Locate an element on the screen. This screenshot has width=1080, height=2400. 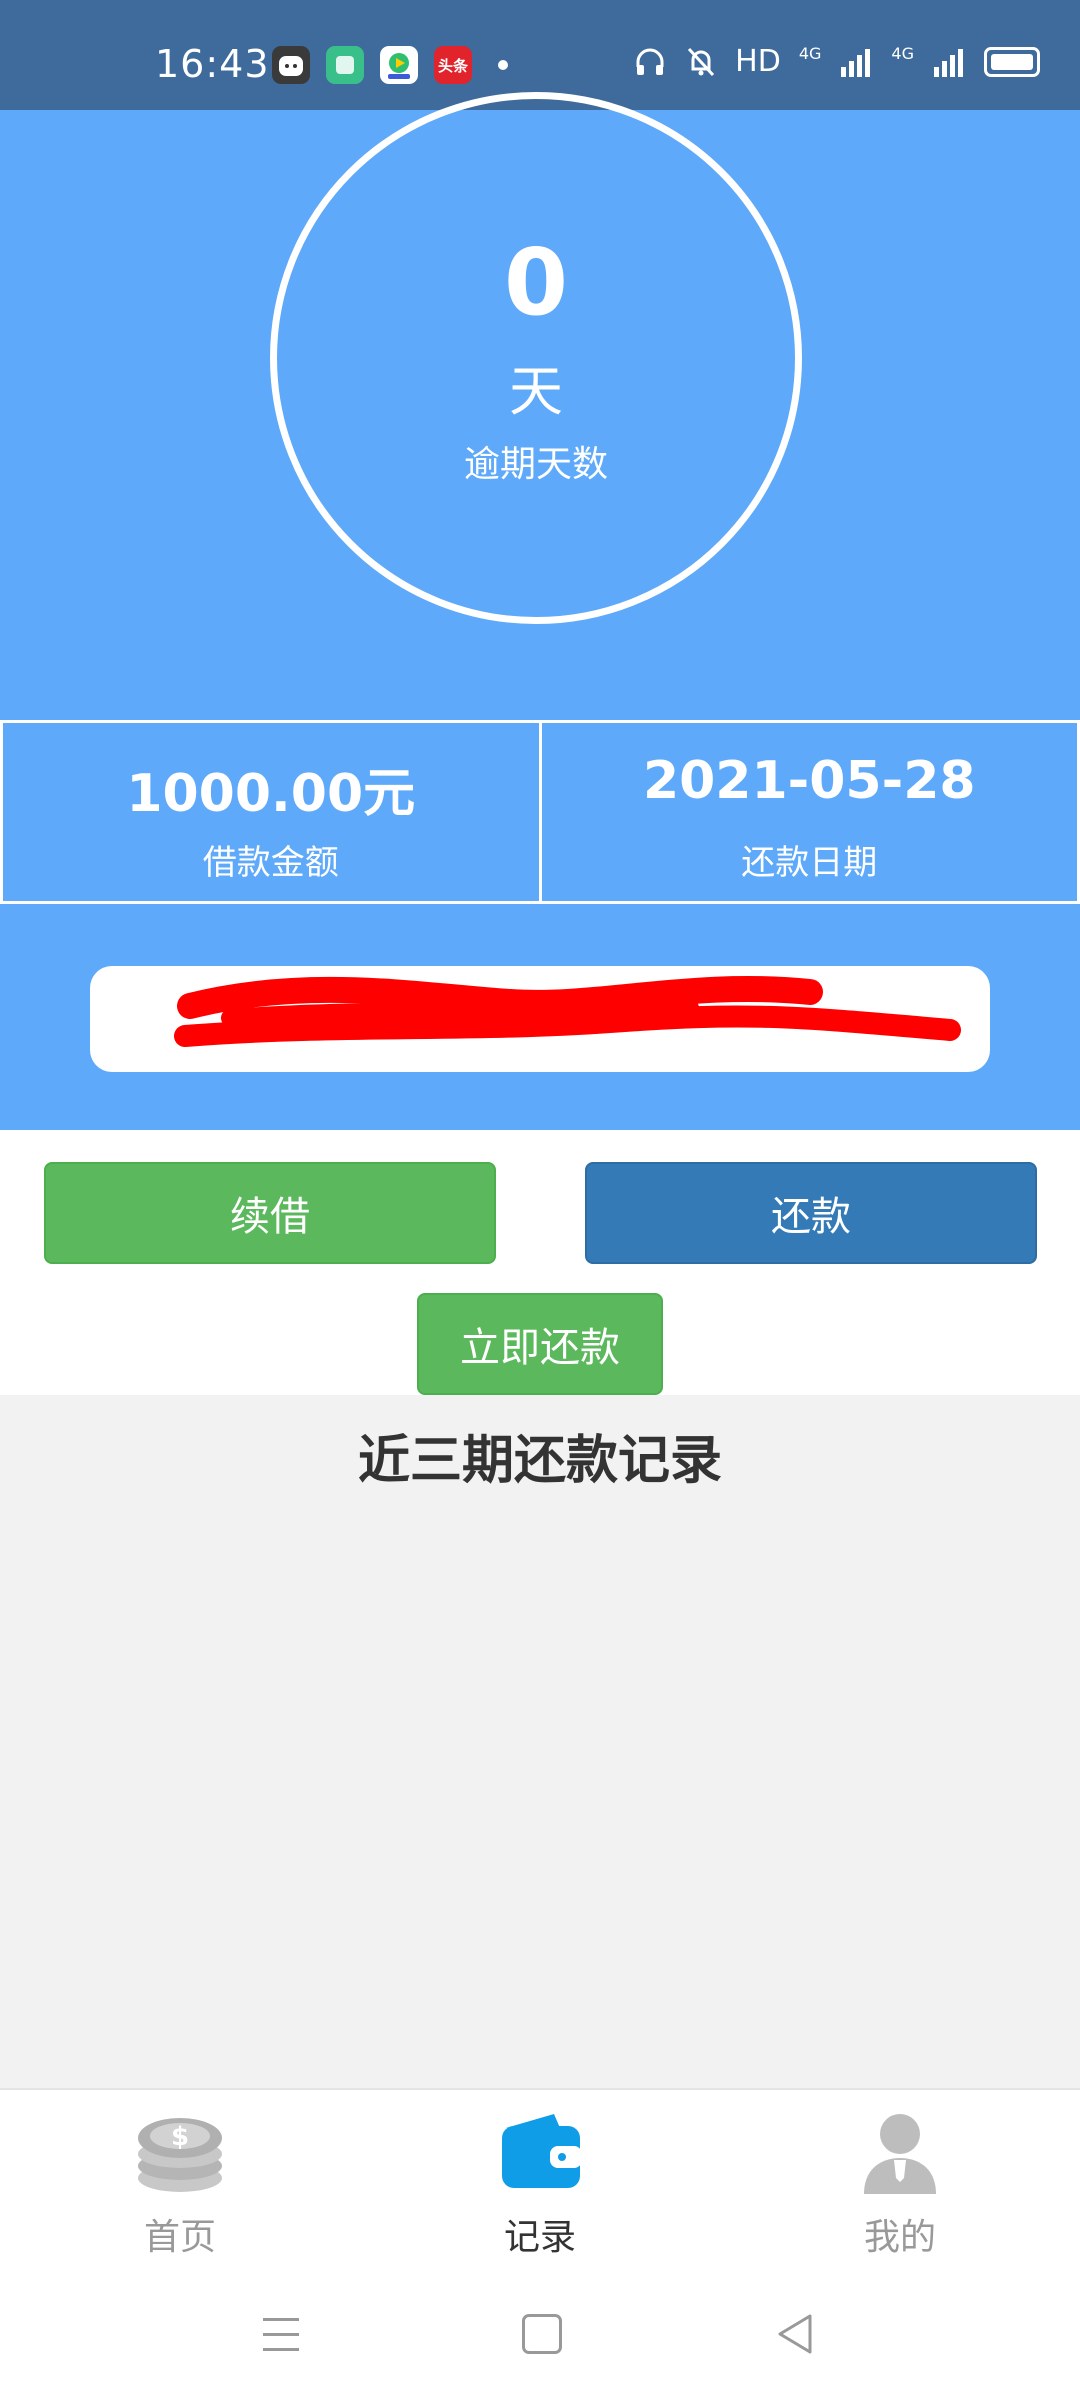
action-area: 续借 还款 立即还款 is located at coordinates (540, 1262).